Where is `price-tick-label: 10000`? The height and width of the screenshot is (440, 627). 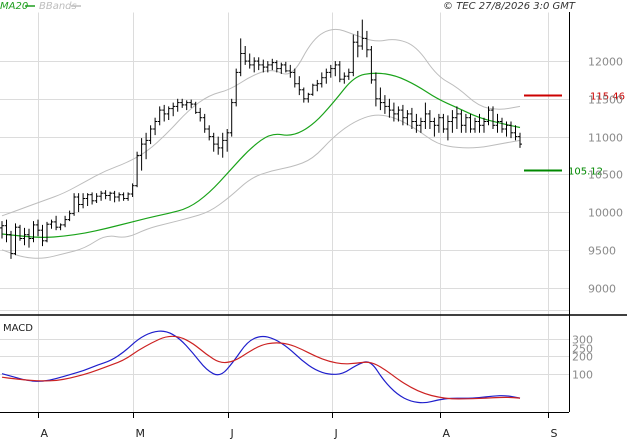
price-tick-label: 10000 is located at coordinates (605, 213).